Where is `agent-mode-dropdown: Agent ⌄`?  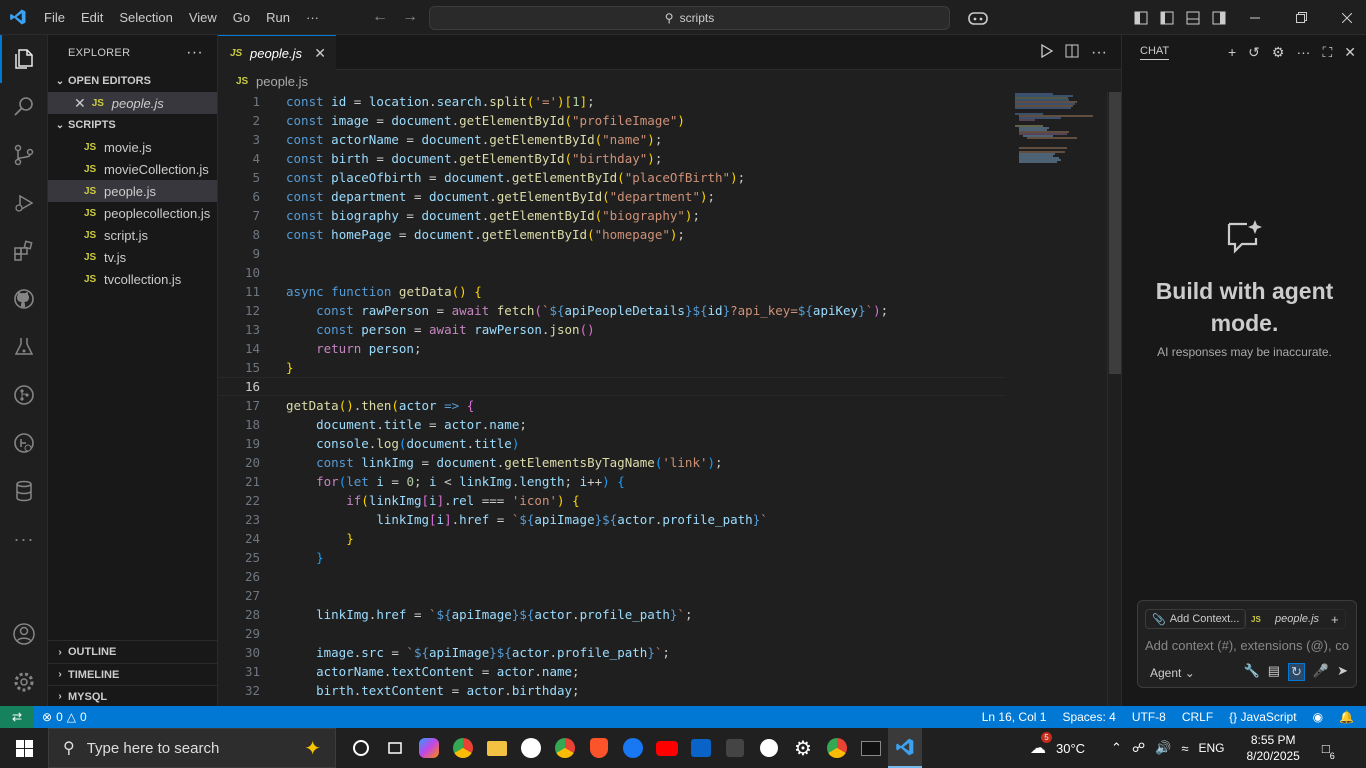
agent-mode-dropdown: Agent ⌄ is located at coordinates (1172, 673).